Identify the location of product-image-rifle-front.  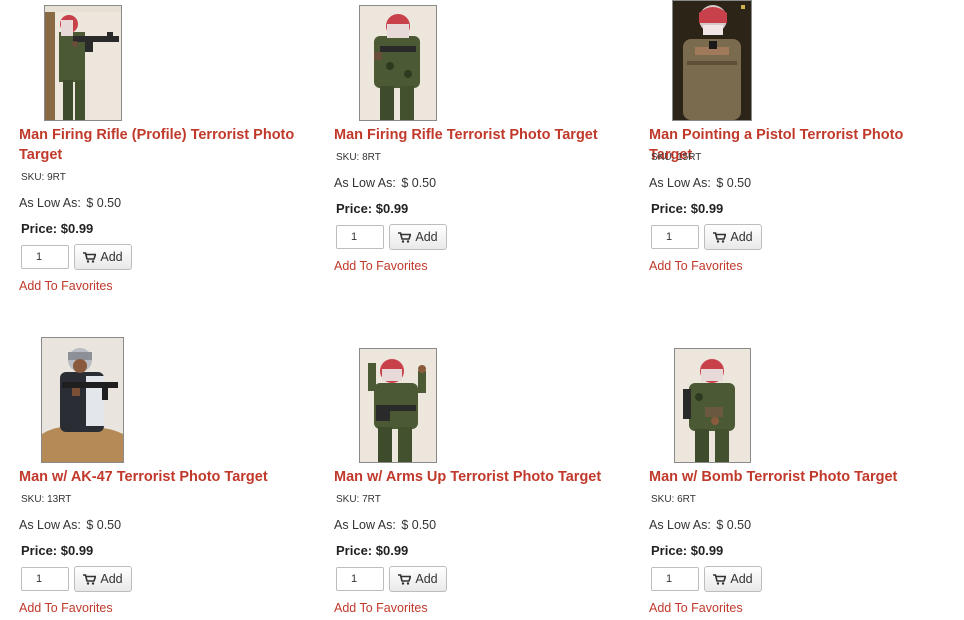
(398, 63).